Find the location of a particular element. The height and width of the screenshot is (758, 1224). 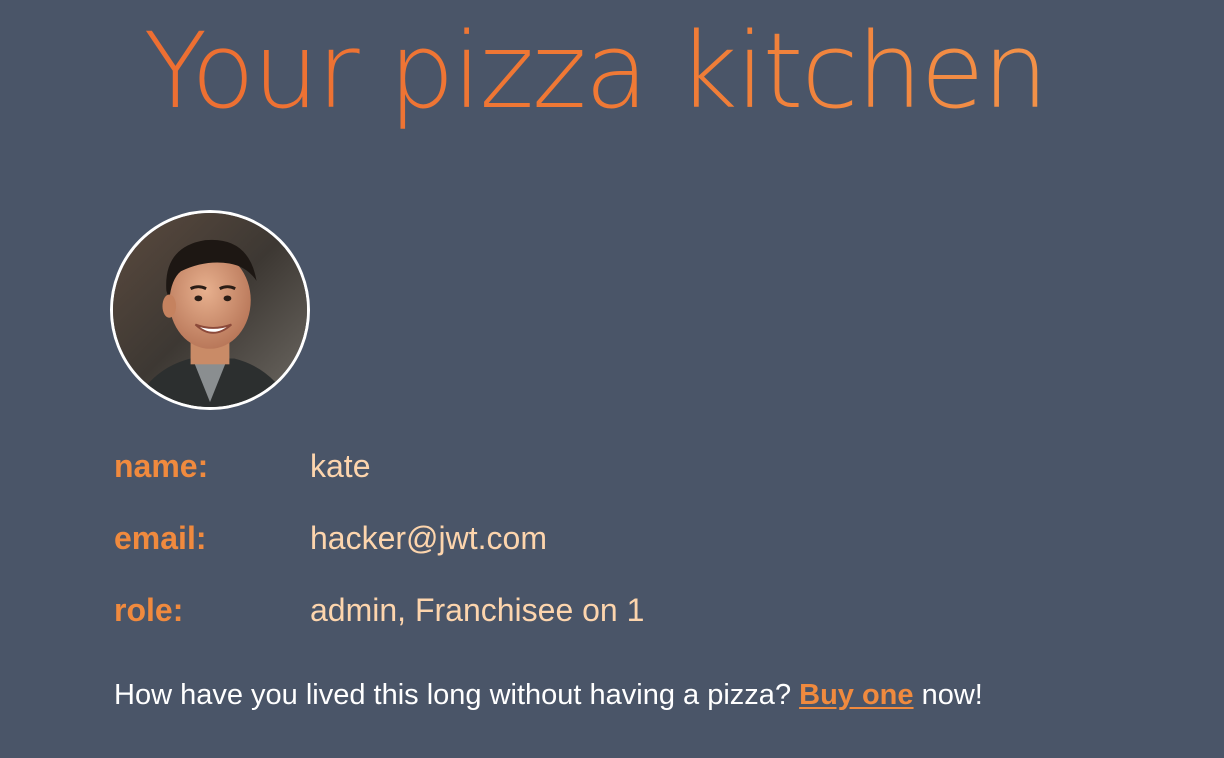

avatar is located at coordinates (210, 310).